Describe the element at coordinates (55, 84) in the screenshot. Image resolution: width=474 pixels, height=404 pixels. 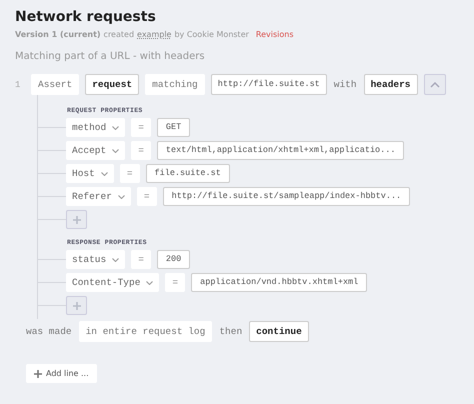
I see `token-button: Assert` at that location.